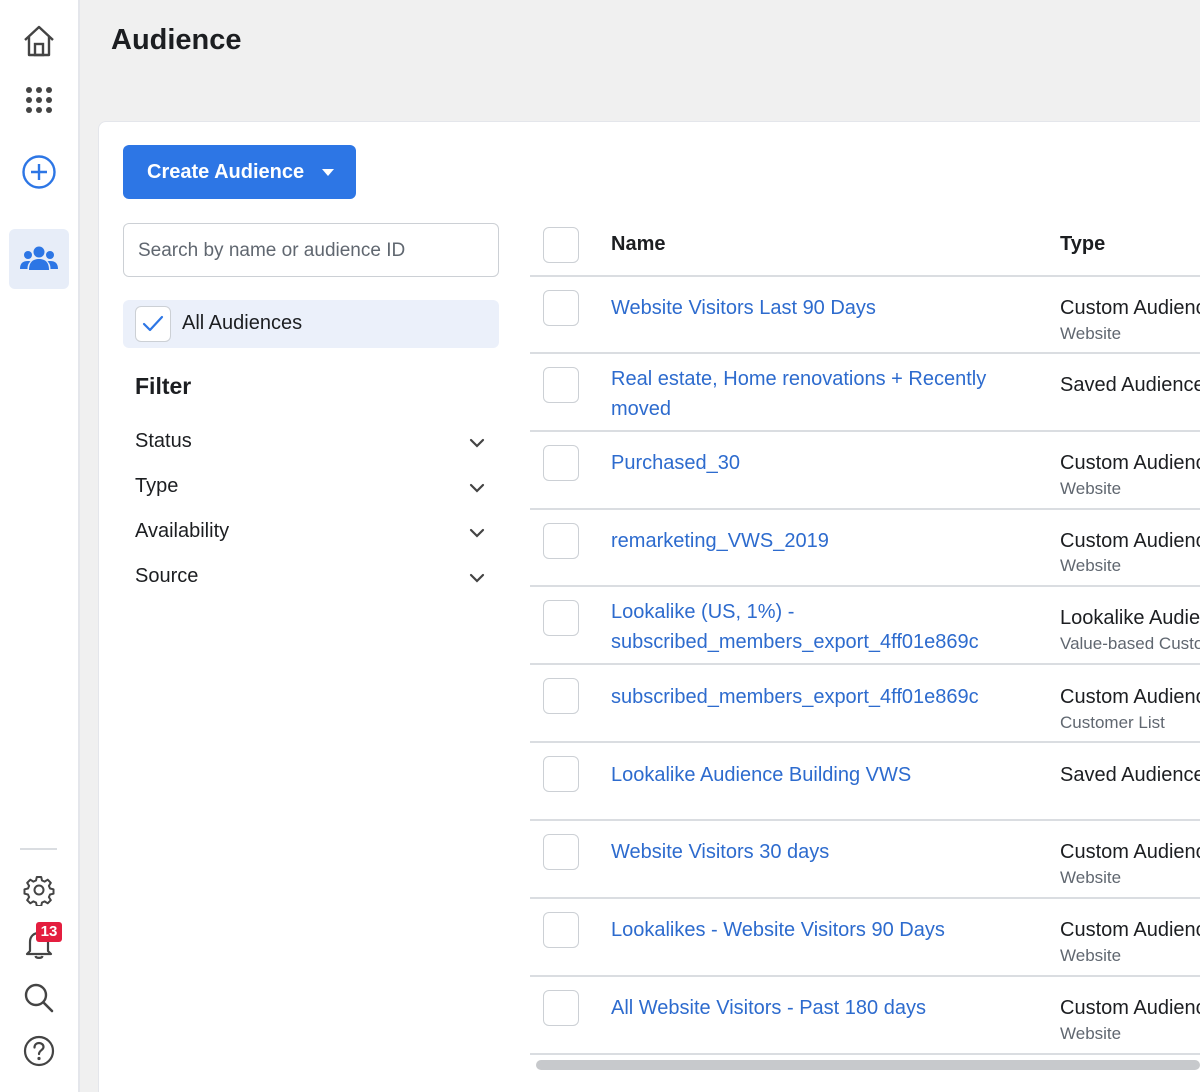 Image resolution: width=1200 pixels, height=1092 pixels. Describe the element at coordinates (811, 697) in the screenshot. I see `audience-name-link: subscribed_members_export_4ff01e869c` at that location.